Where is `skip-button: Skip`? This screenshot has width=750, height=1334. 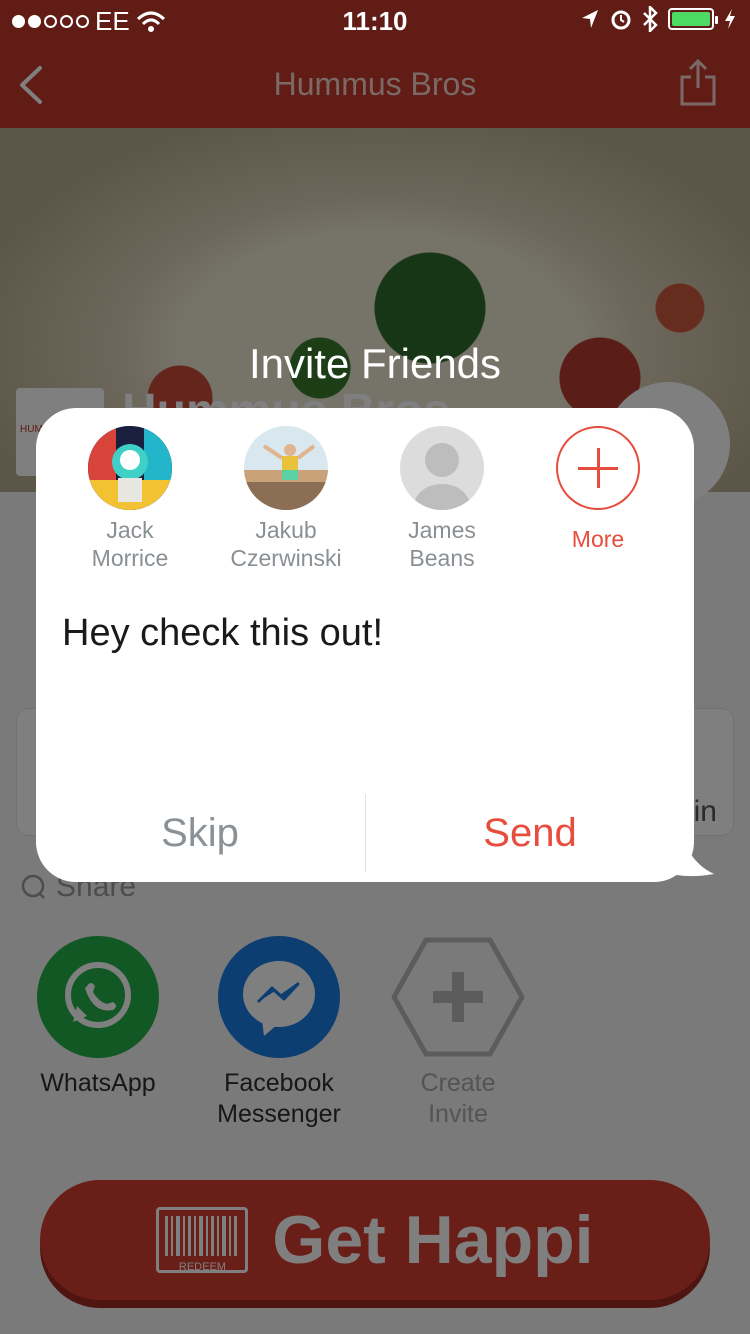 skip-button: Skip is located at coordinates (200, 833).